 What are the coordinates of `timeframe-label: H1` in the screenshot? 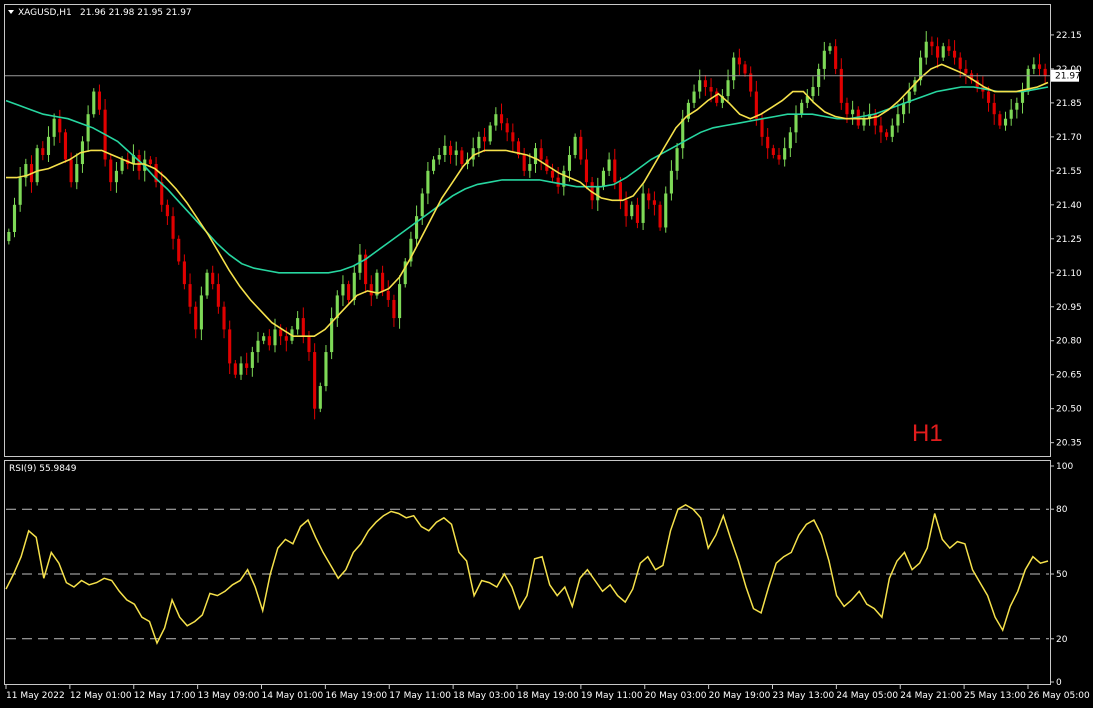 It's located at (927, 433).